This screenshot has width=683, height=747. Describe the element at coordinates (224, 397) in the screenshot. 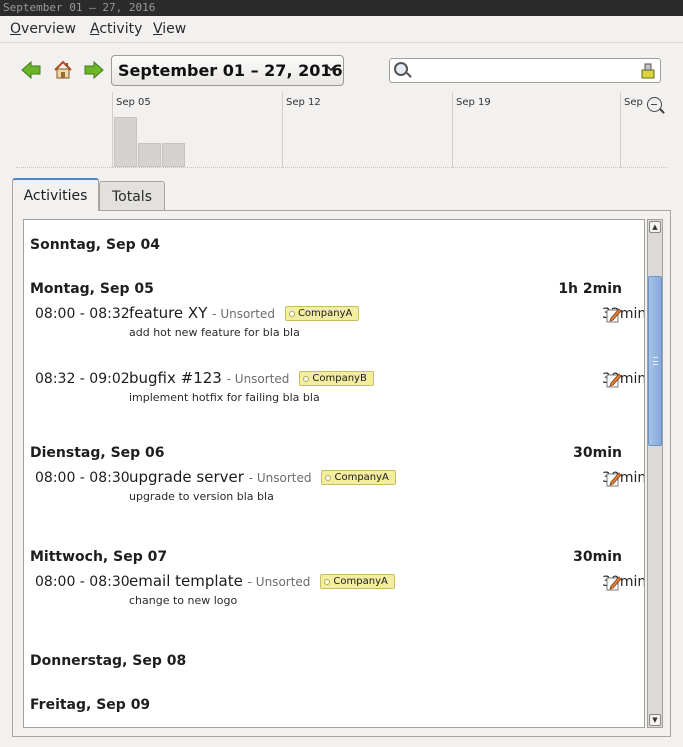

I see `activity-description: implement hotfix for failing bla bla` at that location.